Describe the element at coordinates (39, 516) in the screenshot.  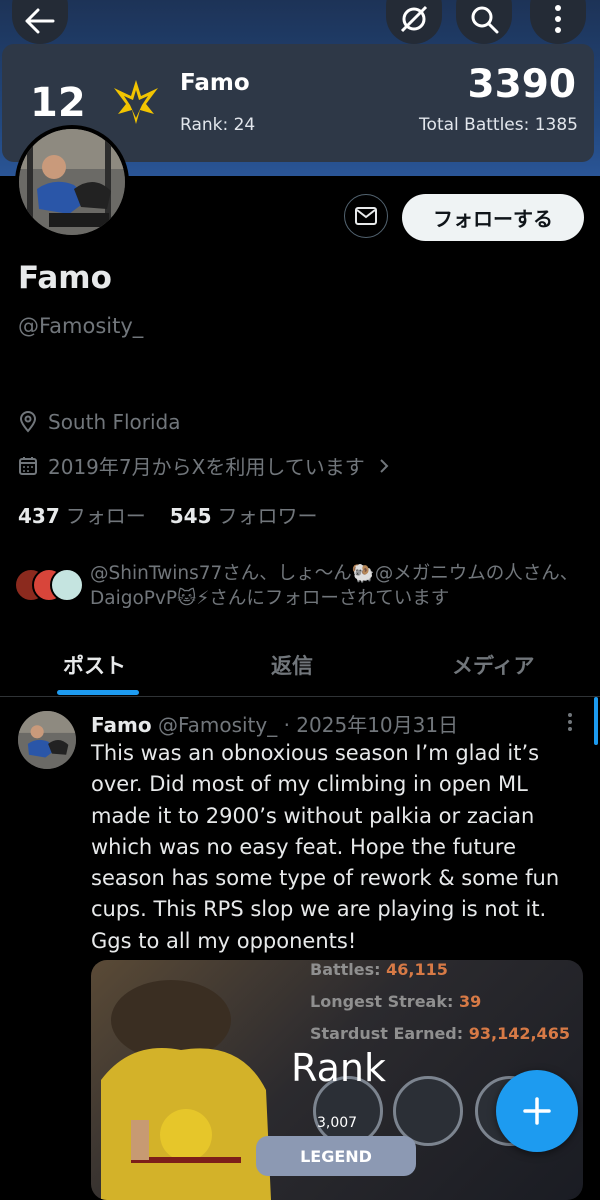
I see `following-count: 437` at that location.